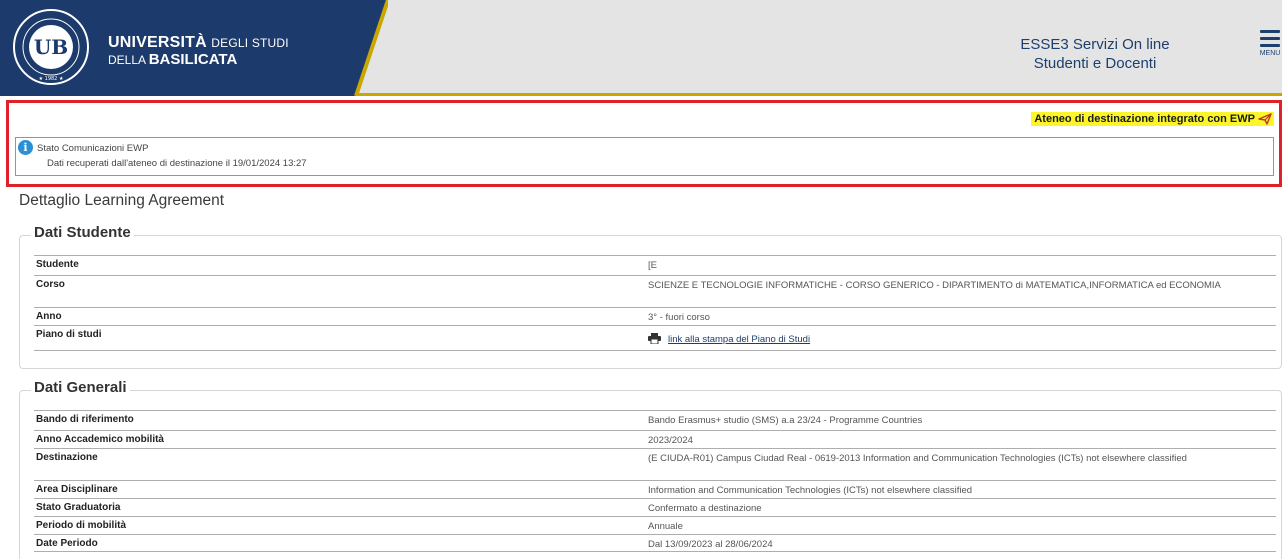 The width and height of the screenshot is (1282, 559). What do you see at coordinates (938, 339) in the screenshot?
I see `row-value: link alla stampa del Piano di Studi` at bounding box center [938, 339].